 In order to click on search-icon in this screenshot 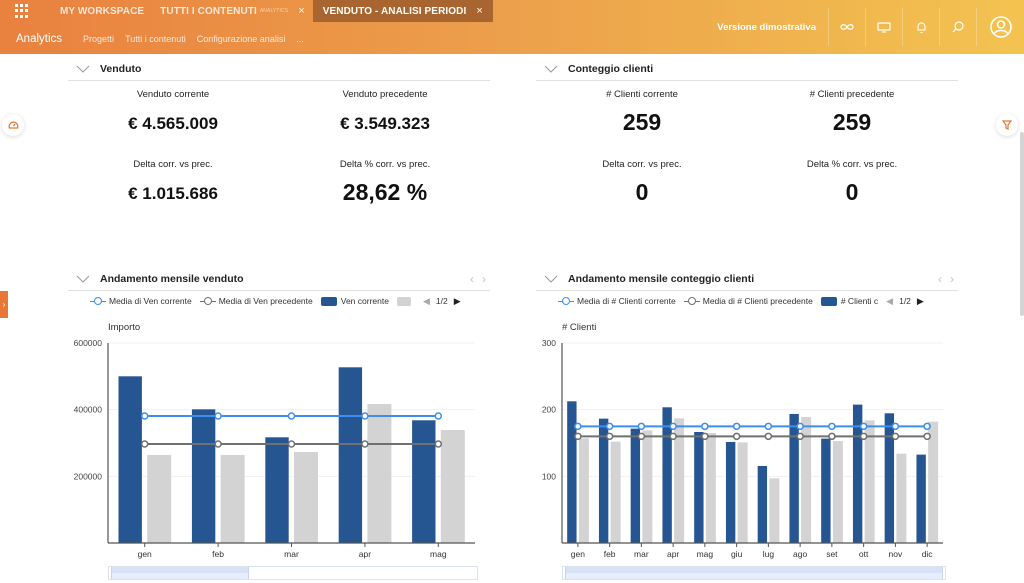, I will do `click(958, 27)`.